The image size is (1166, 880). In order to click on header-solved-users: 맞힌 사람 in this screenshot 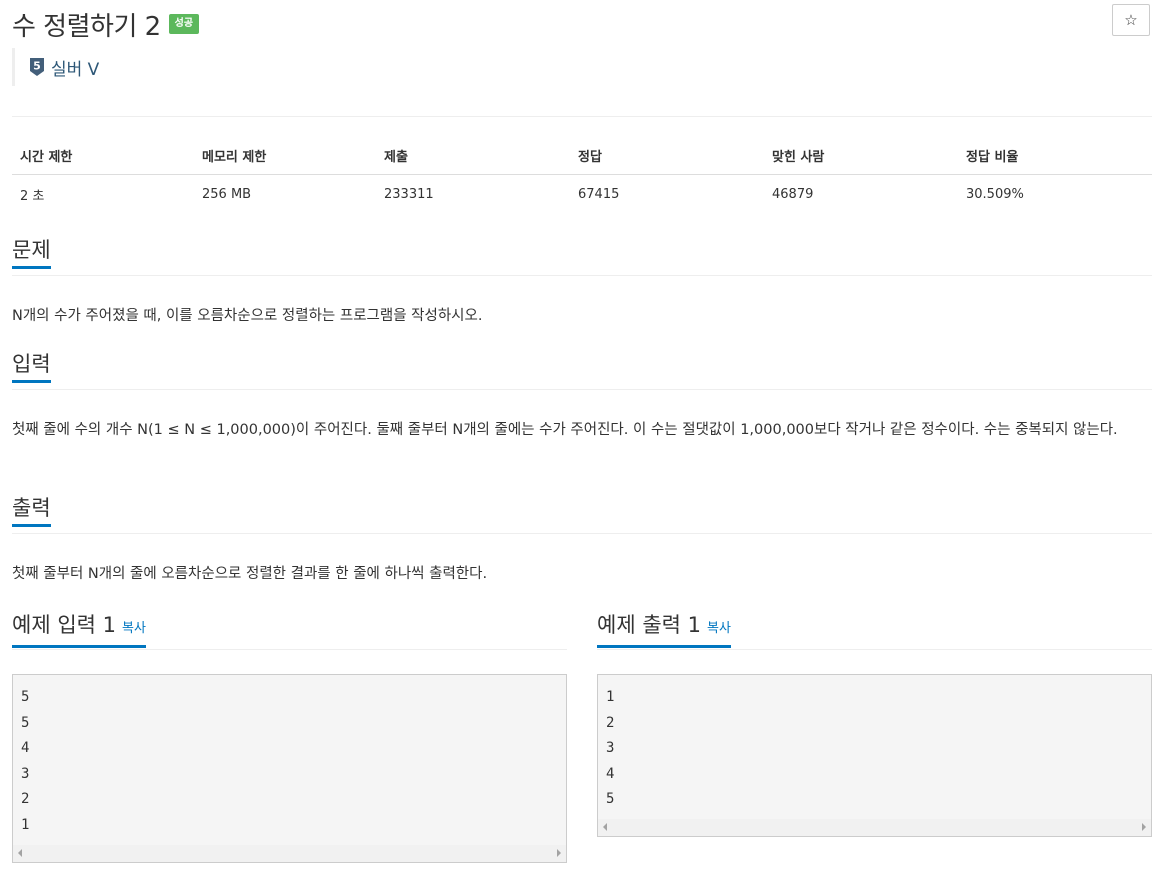, I will do `click(861, 155)`.